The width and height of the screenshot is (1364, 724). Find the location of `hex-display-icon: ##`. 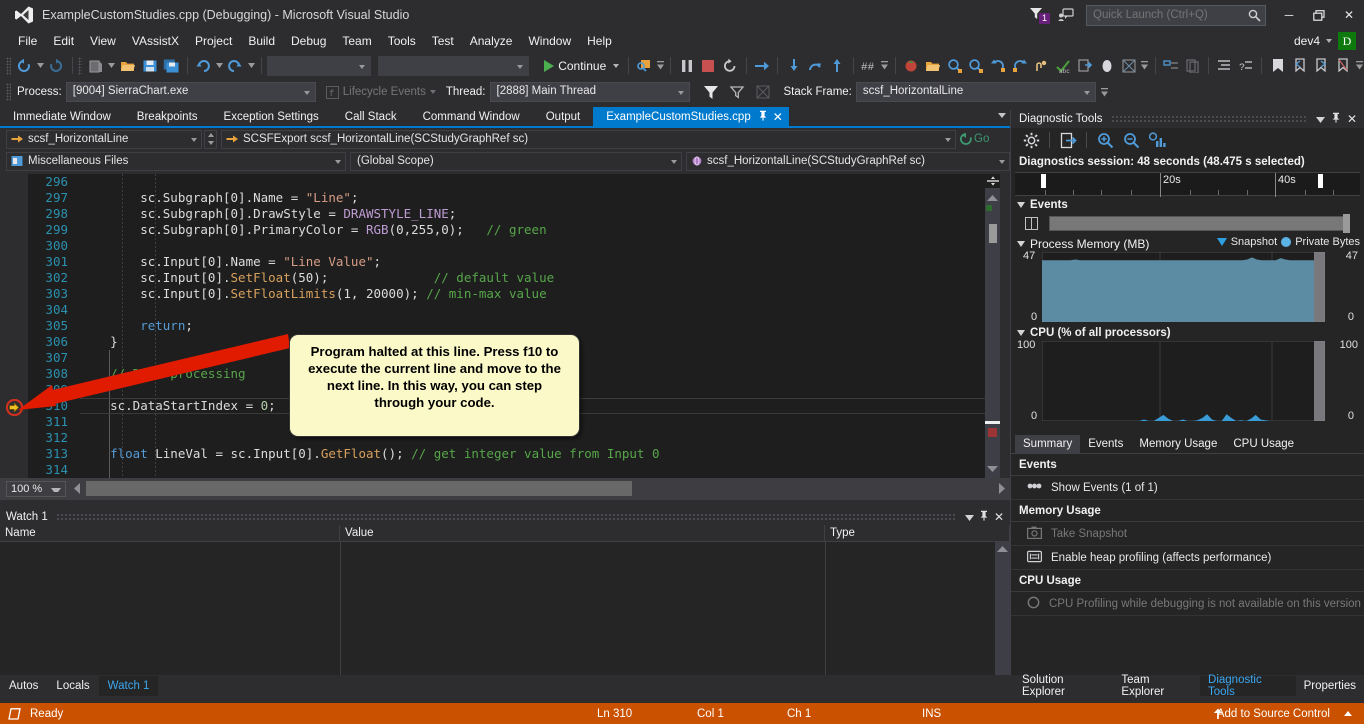

hex-display-icon: ## is located at coordinates (869, 66).